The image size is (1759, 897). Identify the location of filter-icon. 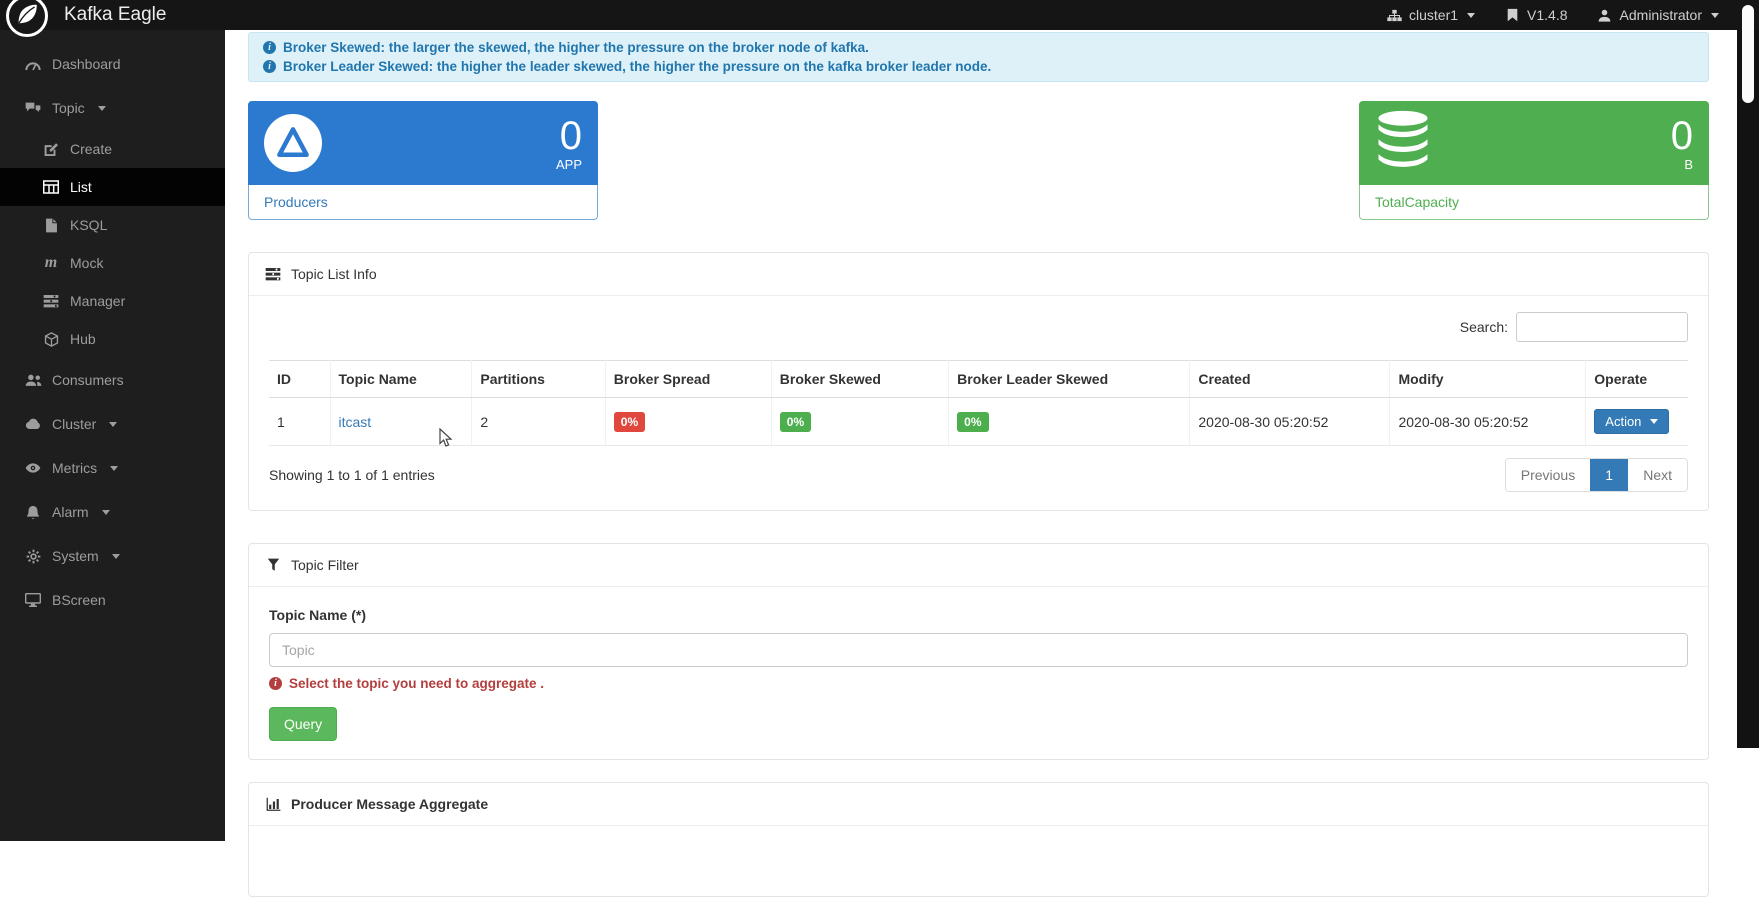
(273, 565).